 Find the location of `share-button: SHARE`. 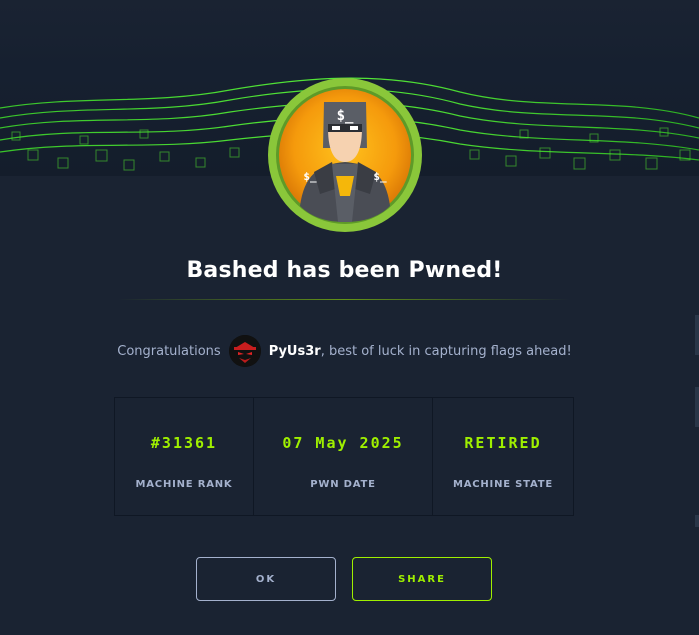

share-button: SHARE is located at coordinates (422, 579).